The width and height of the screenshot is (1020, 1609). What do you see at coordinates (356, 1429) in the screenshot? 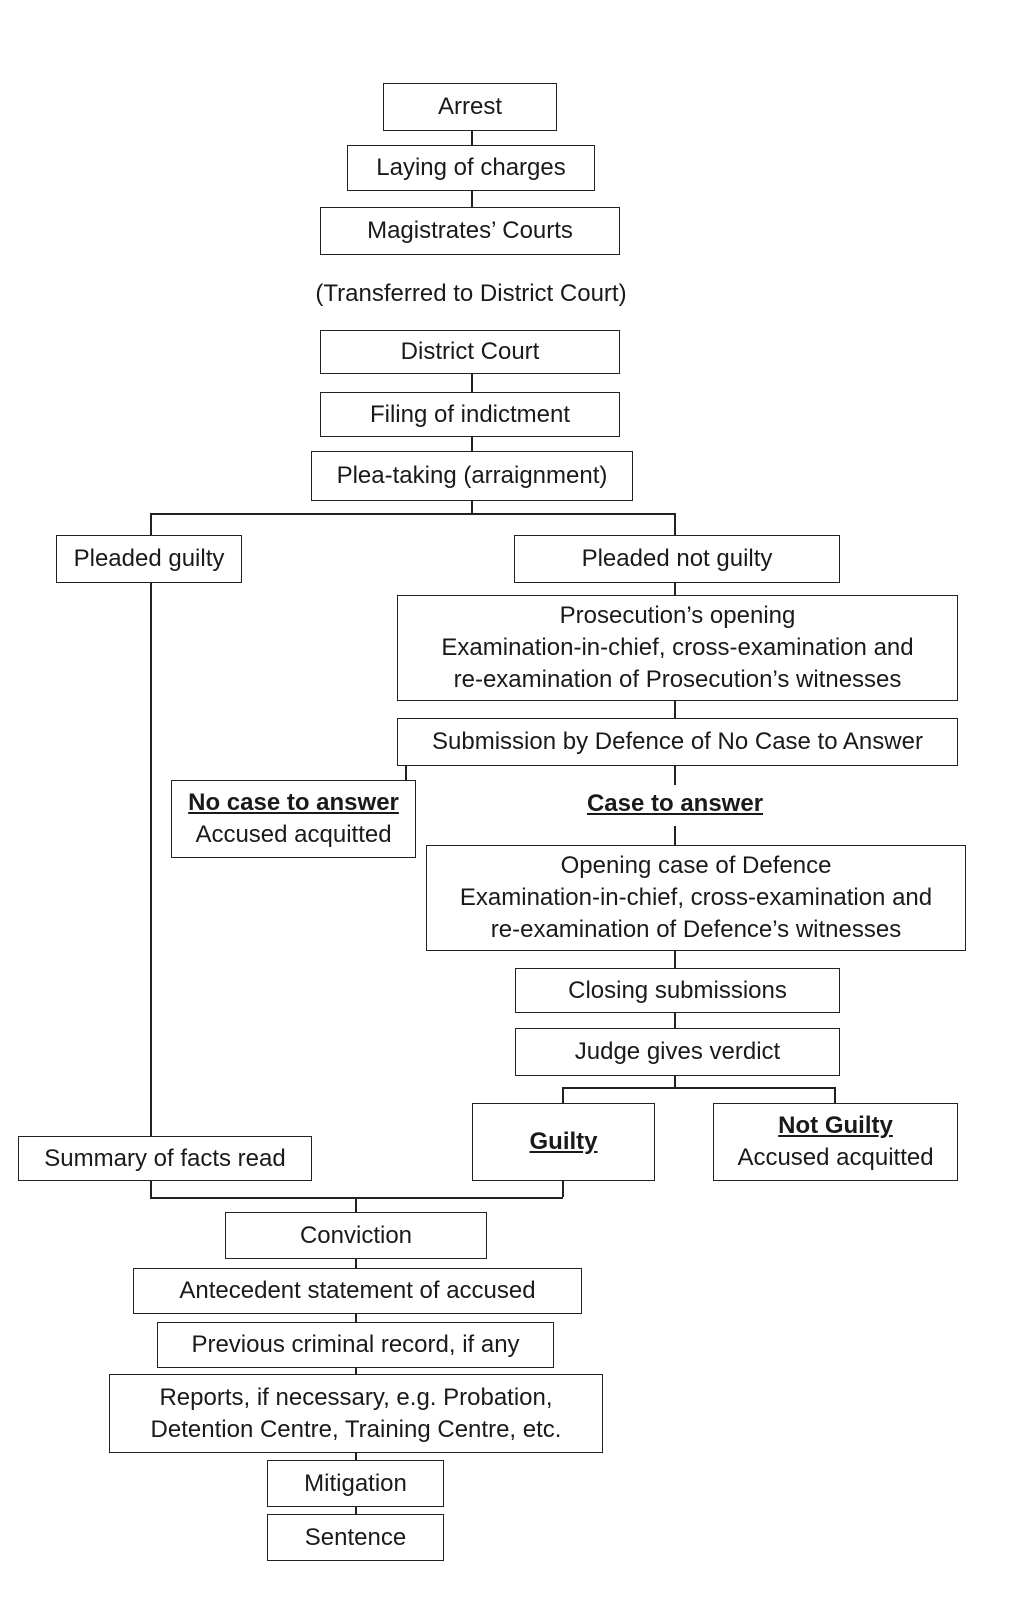
I see `node-label: Detention Centre, Training Centre, etc.` at bounding box center [356, 1429].